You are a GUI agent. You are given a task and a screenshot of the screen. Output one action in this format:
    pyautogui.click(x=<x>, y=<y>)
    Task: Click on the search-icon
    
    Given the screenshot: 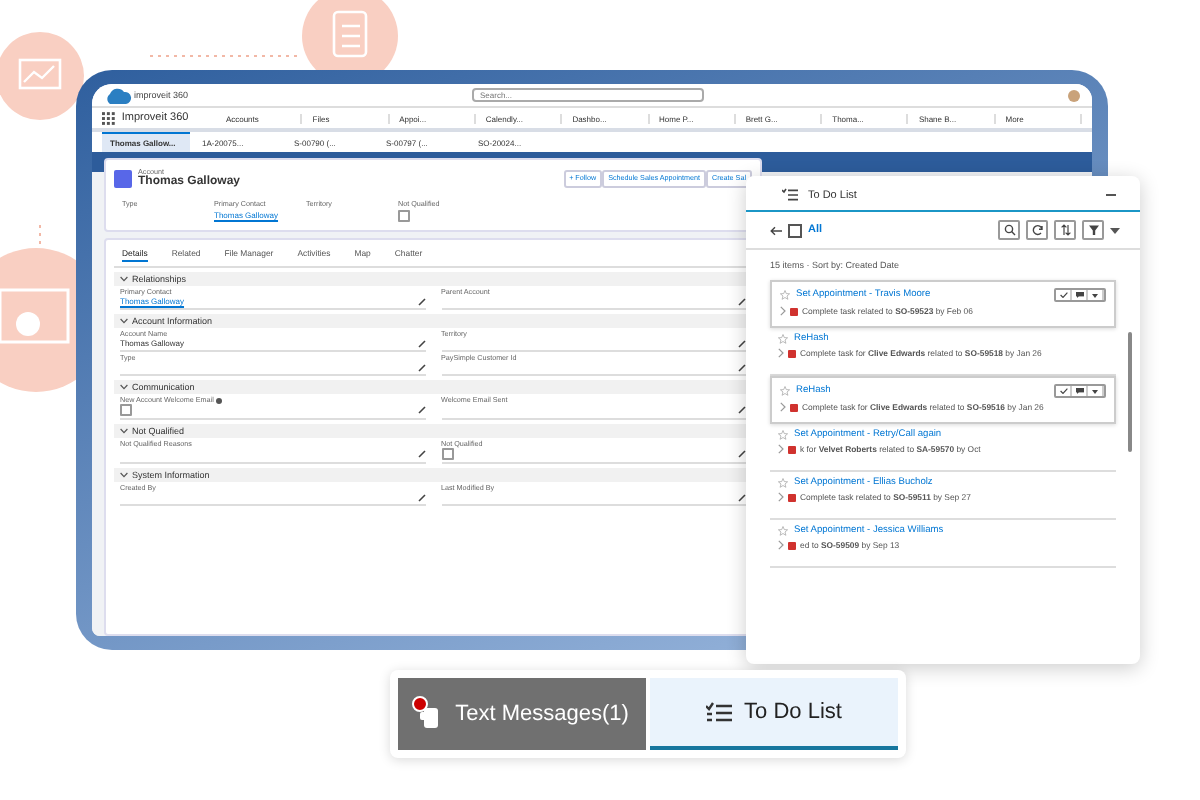 What is the action you would take?
    pyautogui.click(x=1009, y=230)
    